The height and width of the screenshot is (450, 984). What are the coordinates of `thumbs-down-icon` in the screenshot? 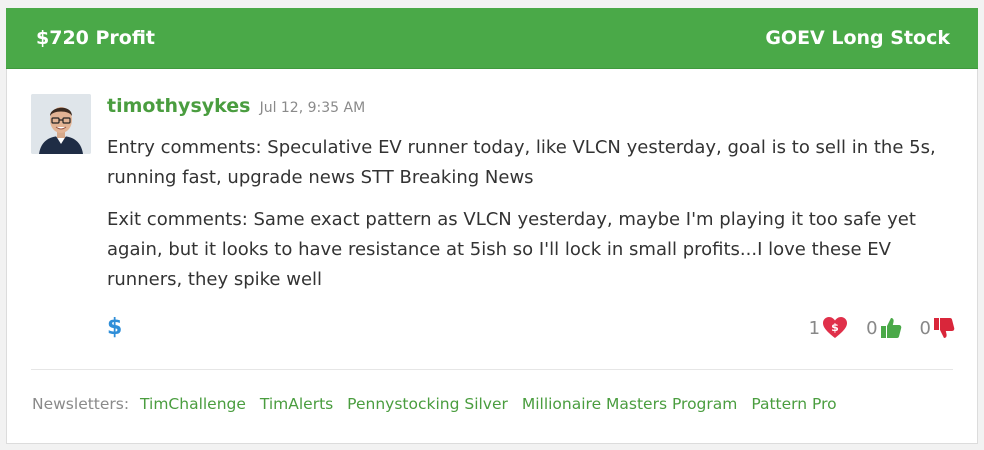 It's located at (944, 328).